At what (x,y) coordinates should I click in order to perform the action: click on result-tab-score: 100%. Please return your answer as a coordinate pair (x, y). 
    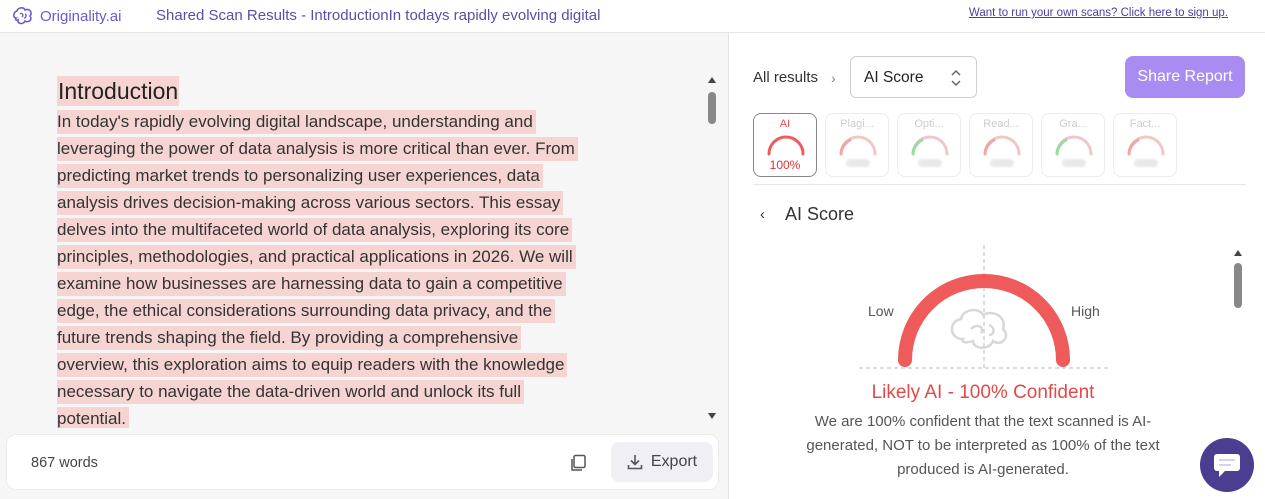
    Looking at the image, I should click on (785, 165).